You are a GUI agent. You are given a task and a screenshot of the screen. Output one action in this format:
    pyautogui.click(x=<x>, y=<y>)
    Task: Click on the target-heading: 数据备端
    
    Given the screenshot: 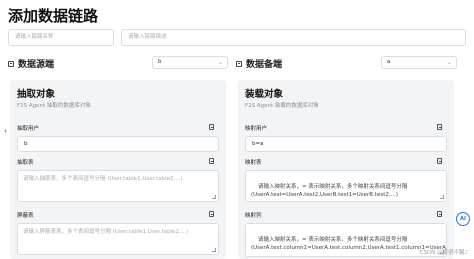 What is the action you would take?
    pyautogui.click(x=264, y=65)
    